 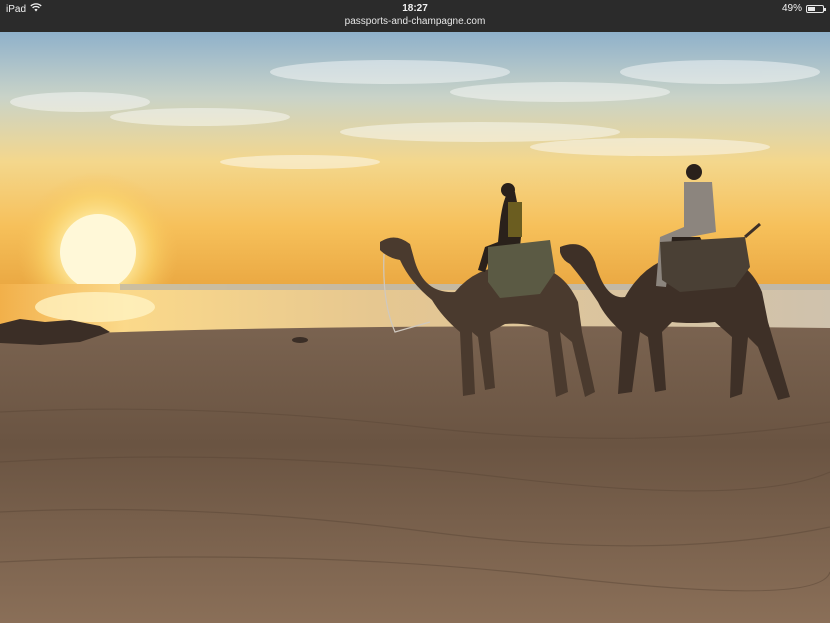 I want to click on battery-icon, so click(x=816, y=8).